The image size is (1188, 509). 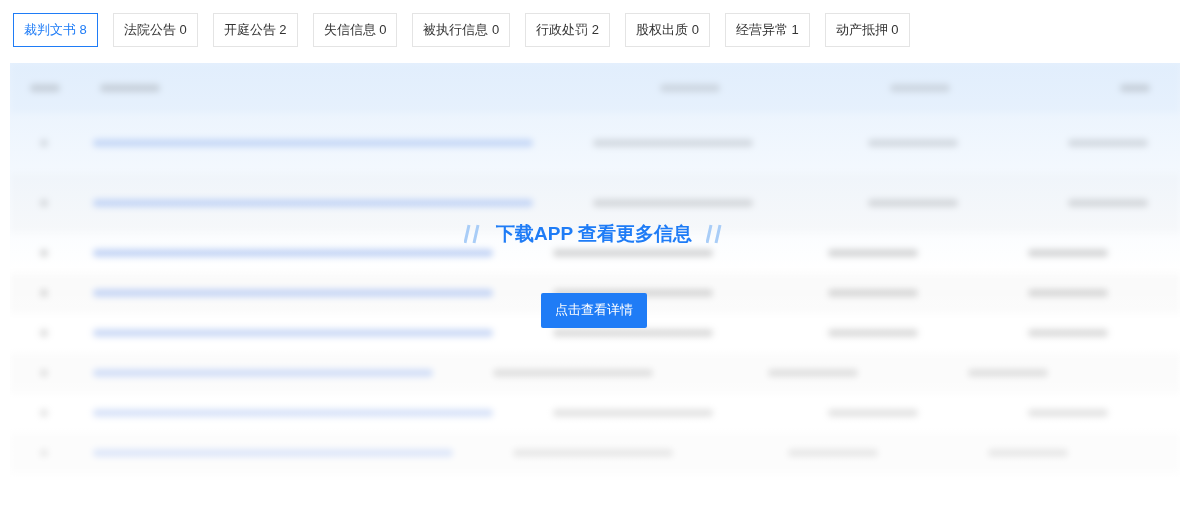 What do you see at coordinates (667, 30) in the screenshot?
I see `category-tab: 股权出质 0` at bounding box center [667, 30].